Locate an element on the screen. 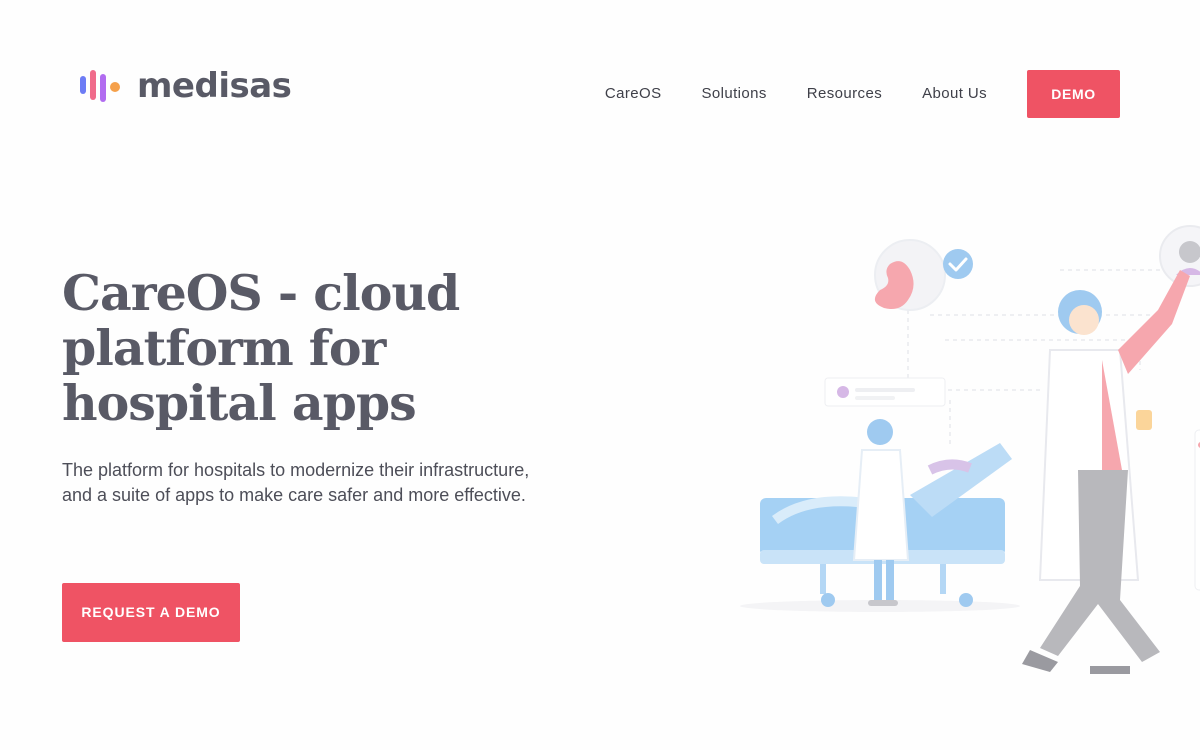 This screenshot has width=1200, height=750. doctor-figure is located at coordinates (1106, 472).